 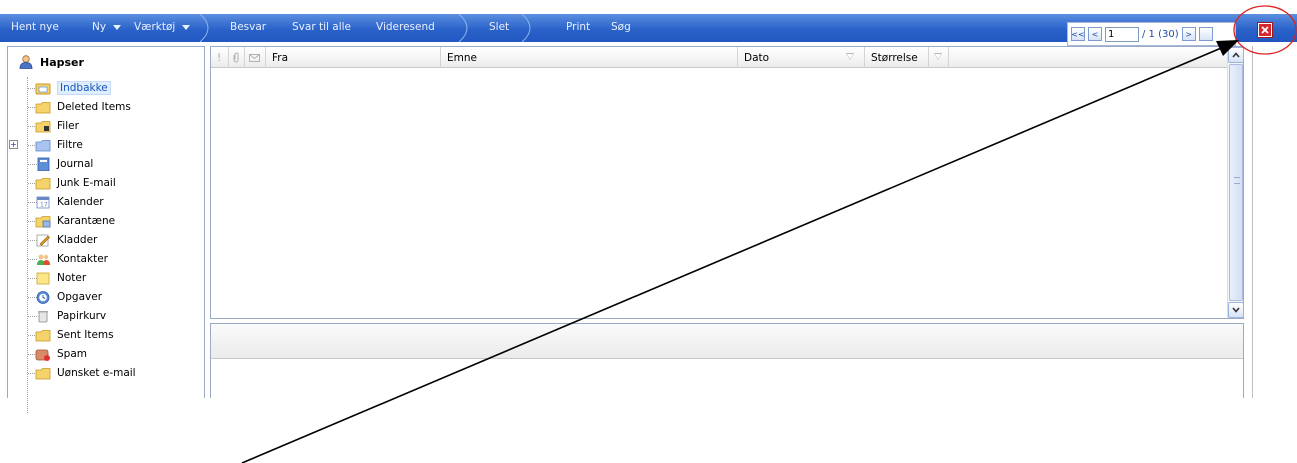 I want to click on folder-item: Sent Items, so click(x=74, y=335).